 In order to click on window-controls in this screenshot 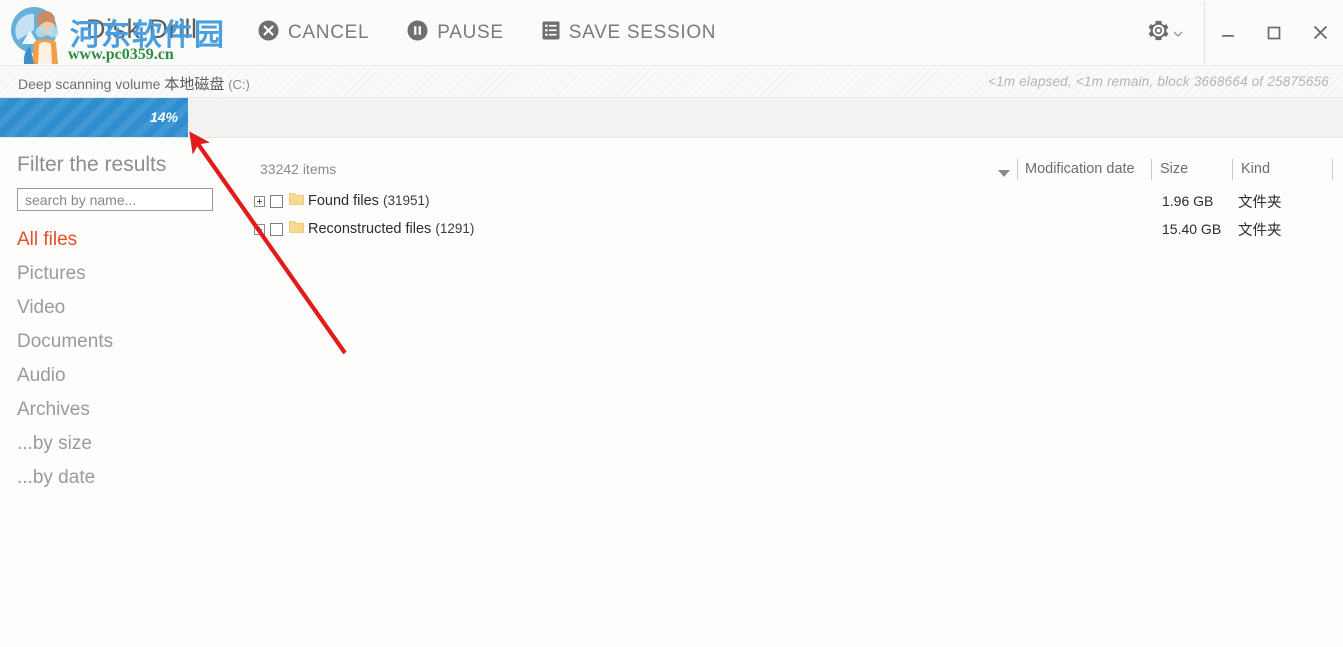, I will do `click(1245, 32)`.